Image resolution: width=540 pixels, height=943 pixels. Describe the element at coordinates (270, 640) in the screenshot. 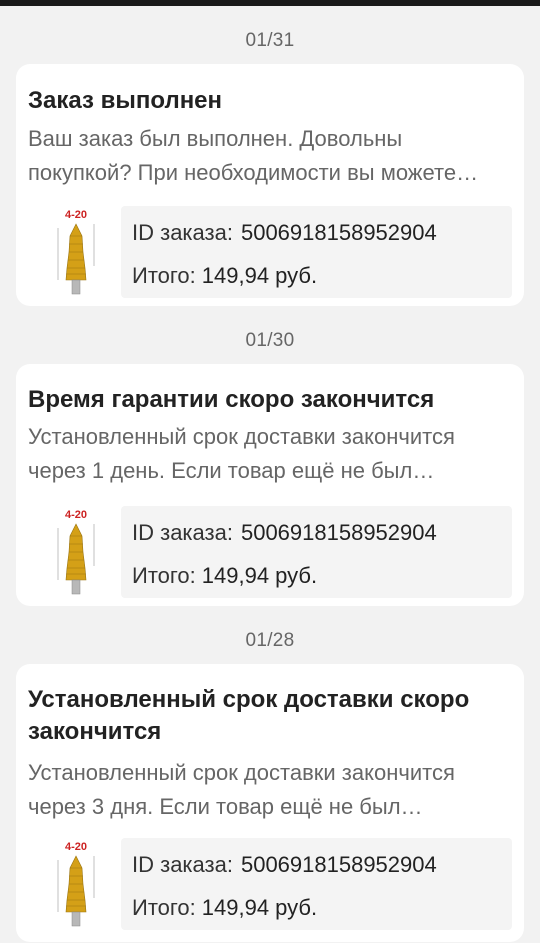

I see `date-label: 01/28` at that location.